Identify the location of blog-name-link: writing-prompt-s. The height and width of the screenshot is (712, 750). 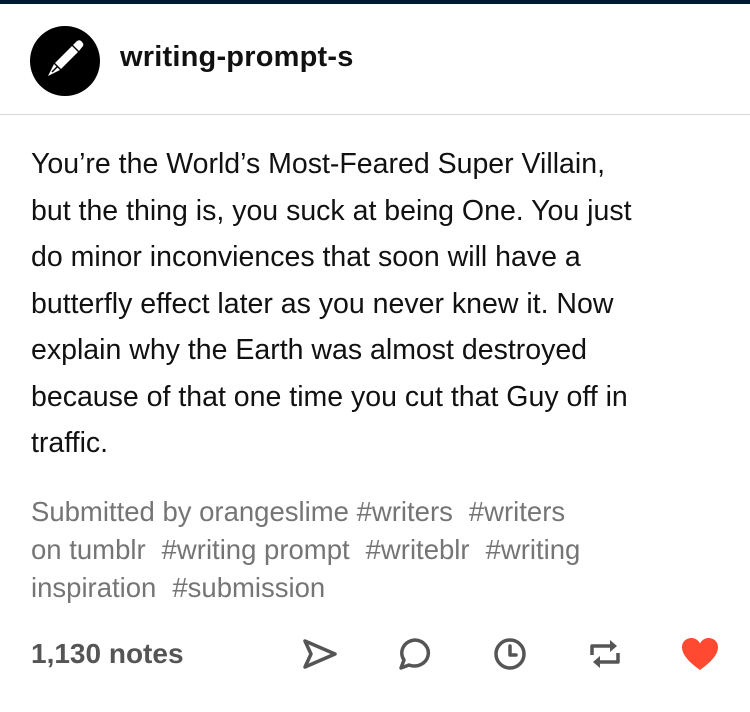
(237, 57).